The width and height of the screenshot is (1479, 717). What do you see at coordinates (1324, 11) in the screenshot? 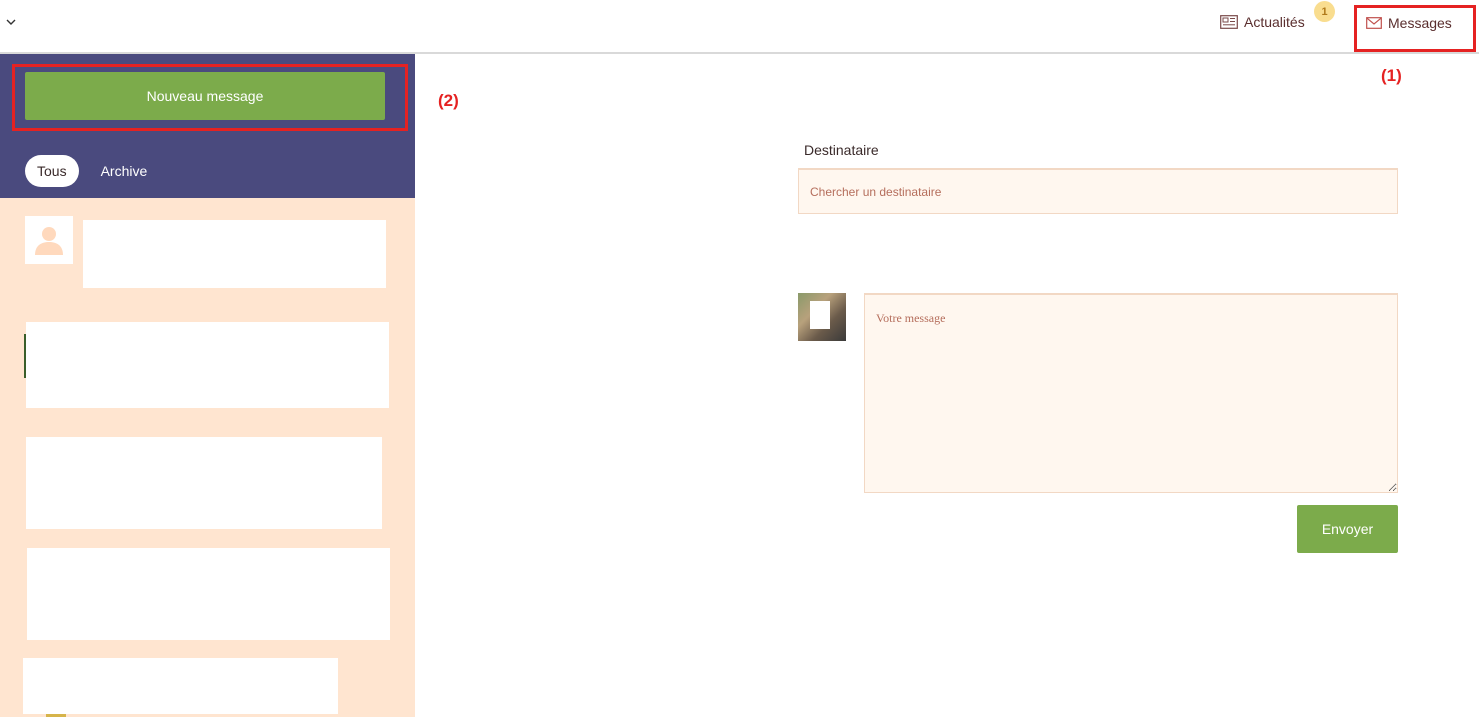
I see `notification-badge: 1` at bounding box center [1324, 11].